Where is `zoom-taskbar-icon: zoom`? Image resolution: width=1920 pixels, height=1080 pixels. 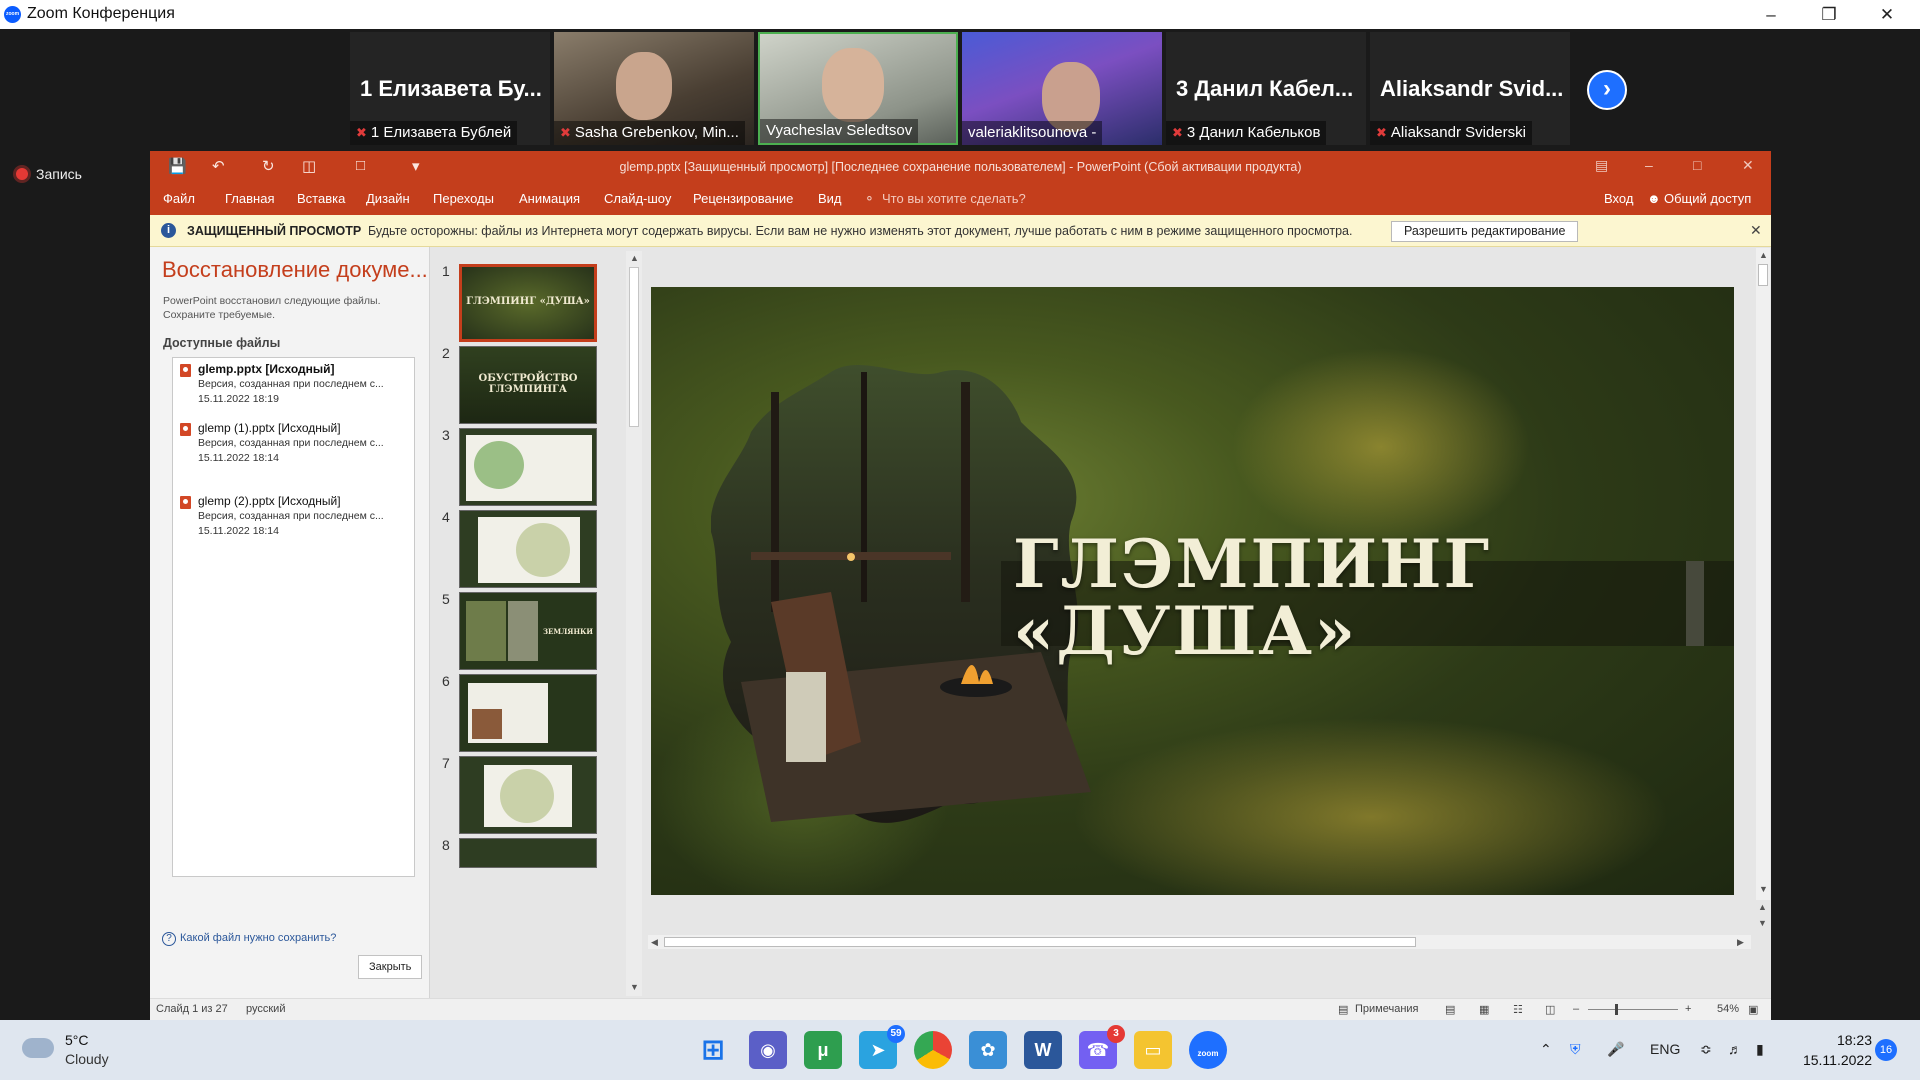 zoom-taskbar-icon: zoom is located at coordinates (1208, 1050).